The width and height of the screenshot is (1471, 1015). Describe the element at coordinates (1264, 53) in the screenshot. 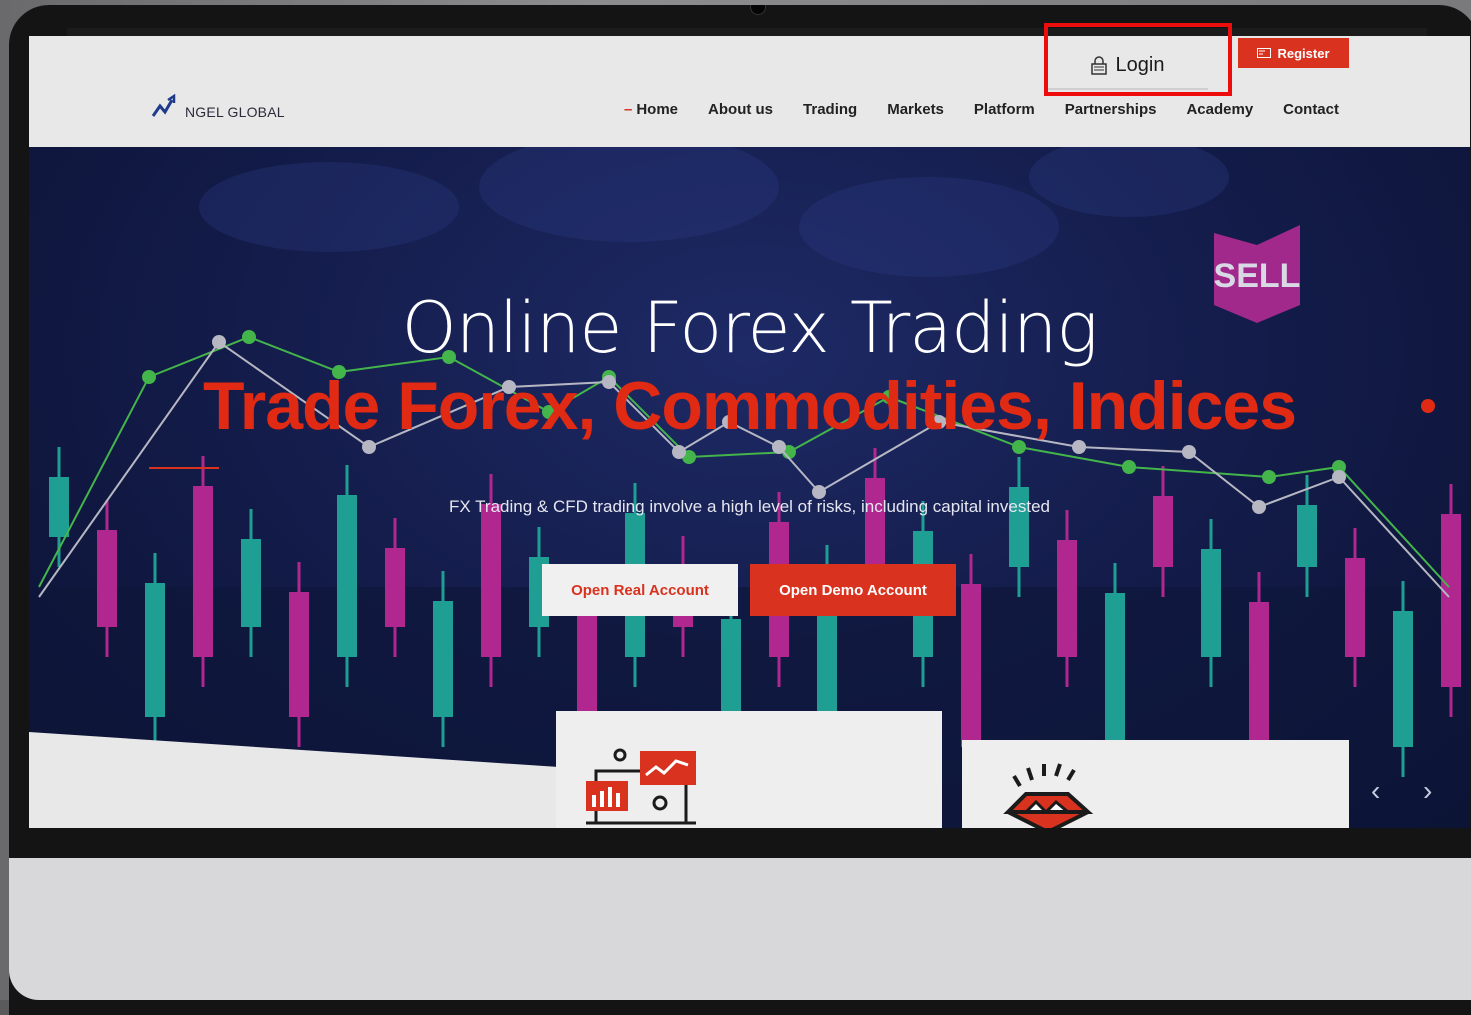

I see `card-icon` at that location.